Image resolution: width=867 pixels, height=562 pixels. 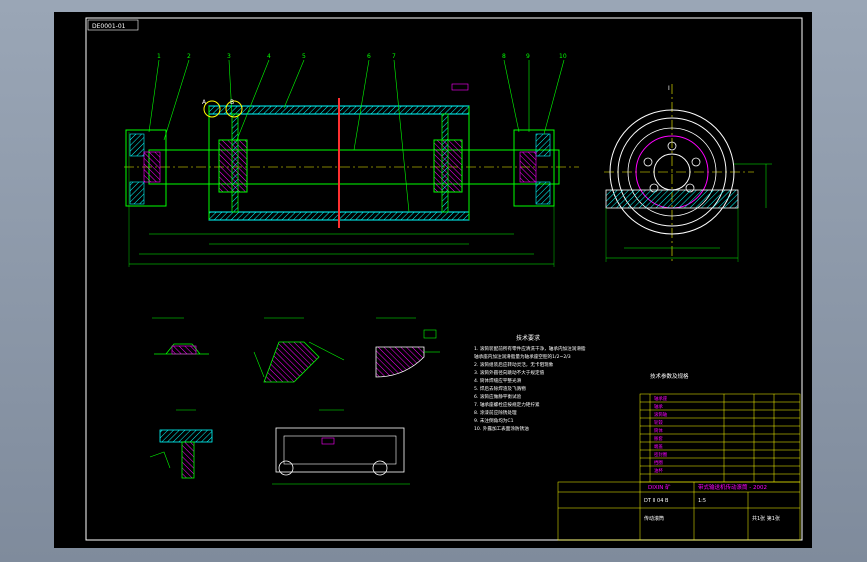 I want to click on tech-line: 6. 滚筒应做静平衡试验, so click(x=498, y=396).